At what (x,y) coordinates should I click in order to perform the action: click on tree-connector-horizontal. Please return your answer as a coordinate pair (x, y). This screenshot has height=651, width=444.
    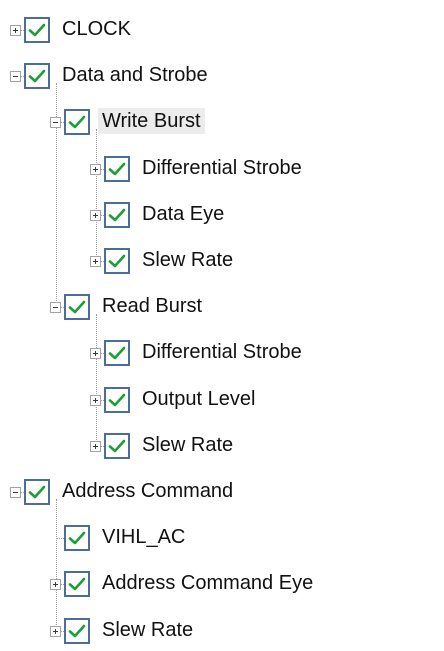
    Looking at the image, I should click on (60, 539).